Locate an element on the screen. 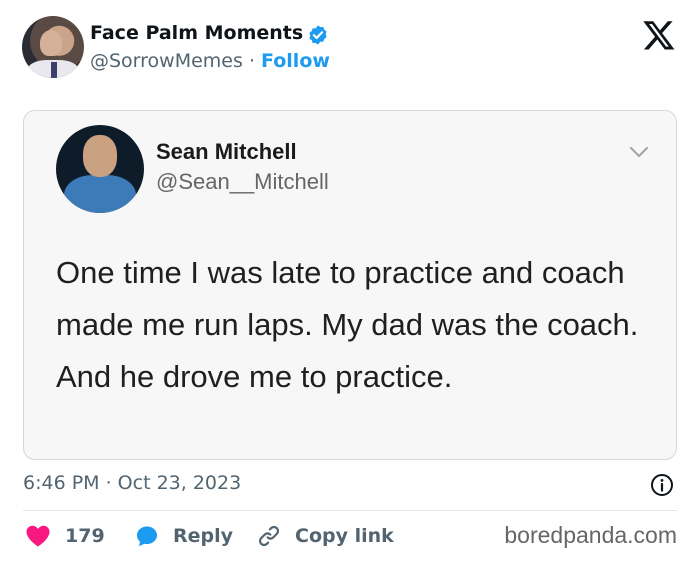 The image size is (700, 563). action-bar: 179 Reply Copy link boredpanda.com is located at coordinates (350, 536).